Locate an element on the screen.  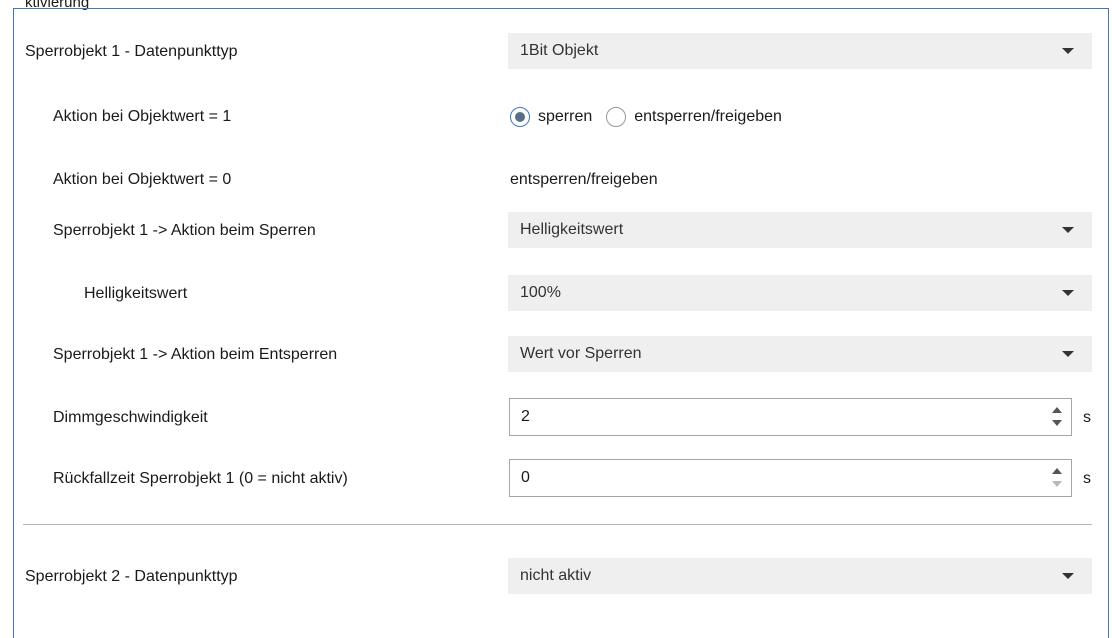
radio-entsperren-label: entsperren/freigeben is located at coordinates (708, 117).